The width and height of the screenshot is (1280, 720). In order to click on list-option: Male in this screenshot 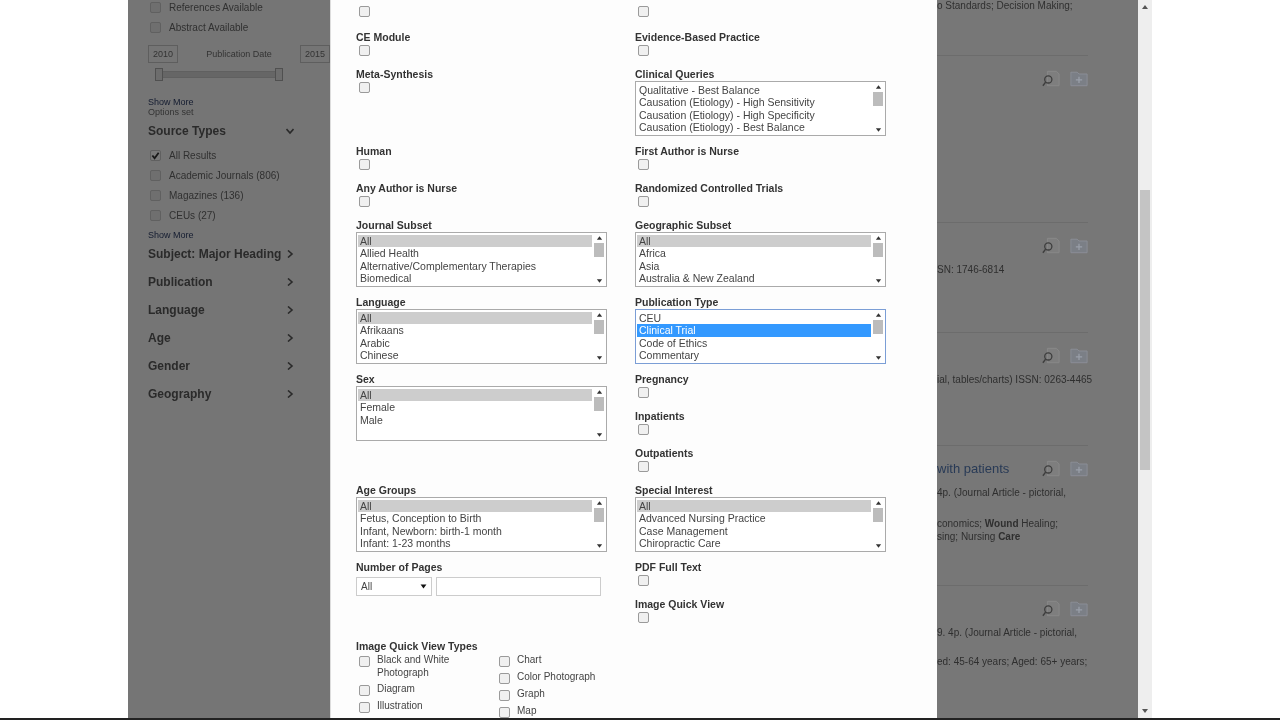, I will do `click(475, 420)`.